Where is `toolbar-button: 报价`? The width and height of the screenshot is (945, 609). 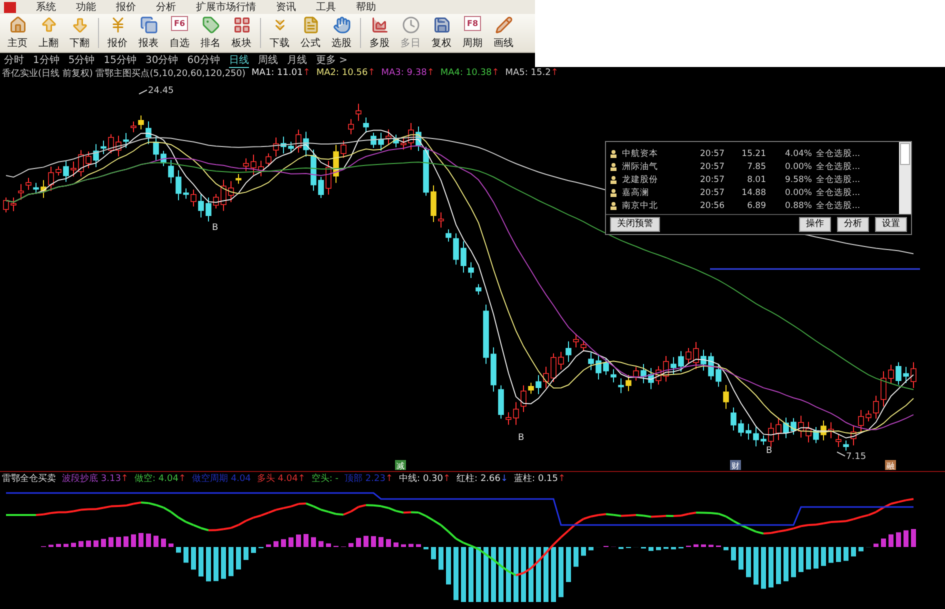 toolbar-button: 报价 is located at coordinates (117, 33).